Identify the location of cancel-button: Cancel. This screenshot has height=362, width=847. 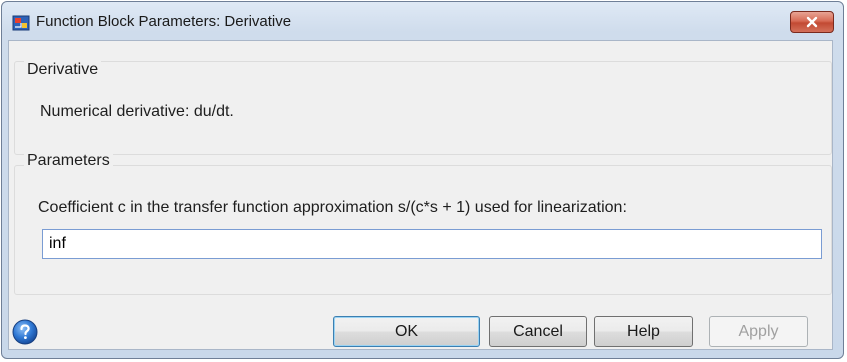
(538, 331).